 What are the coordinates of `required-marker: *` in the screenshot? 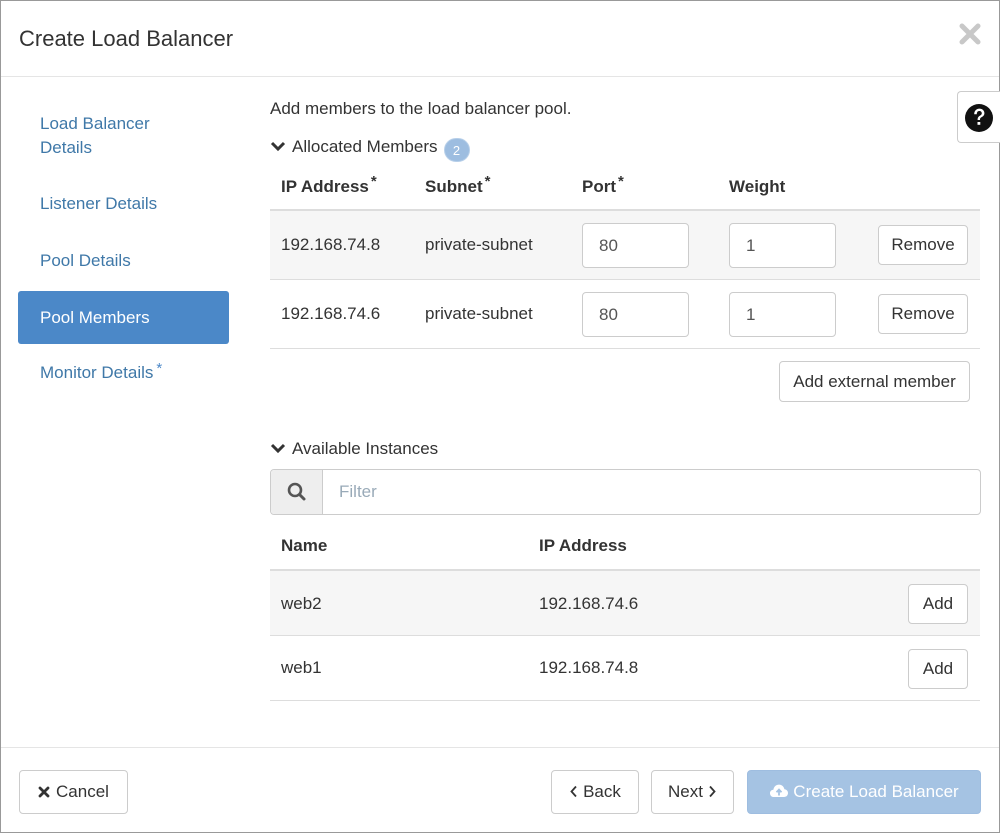 It's located at (159, 368).